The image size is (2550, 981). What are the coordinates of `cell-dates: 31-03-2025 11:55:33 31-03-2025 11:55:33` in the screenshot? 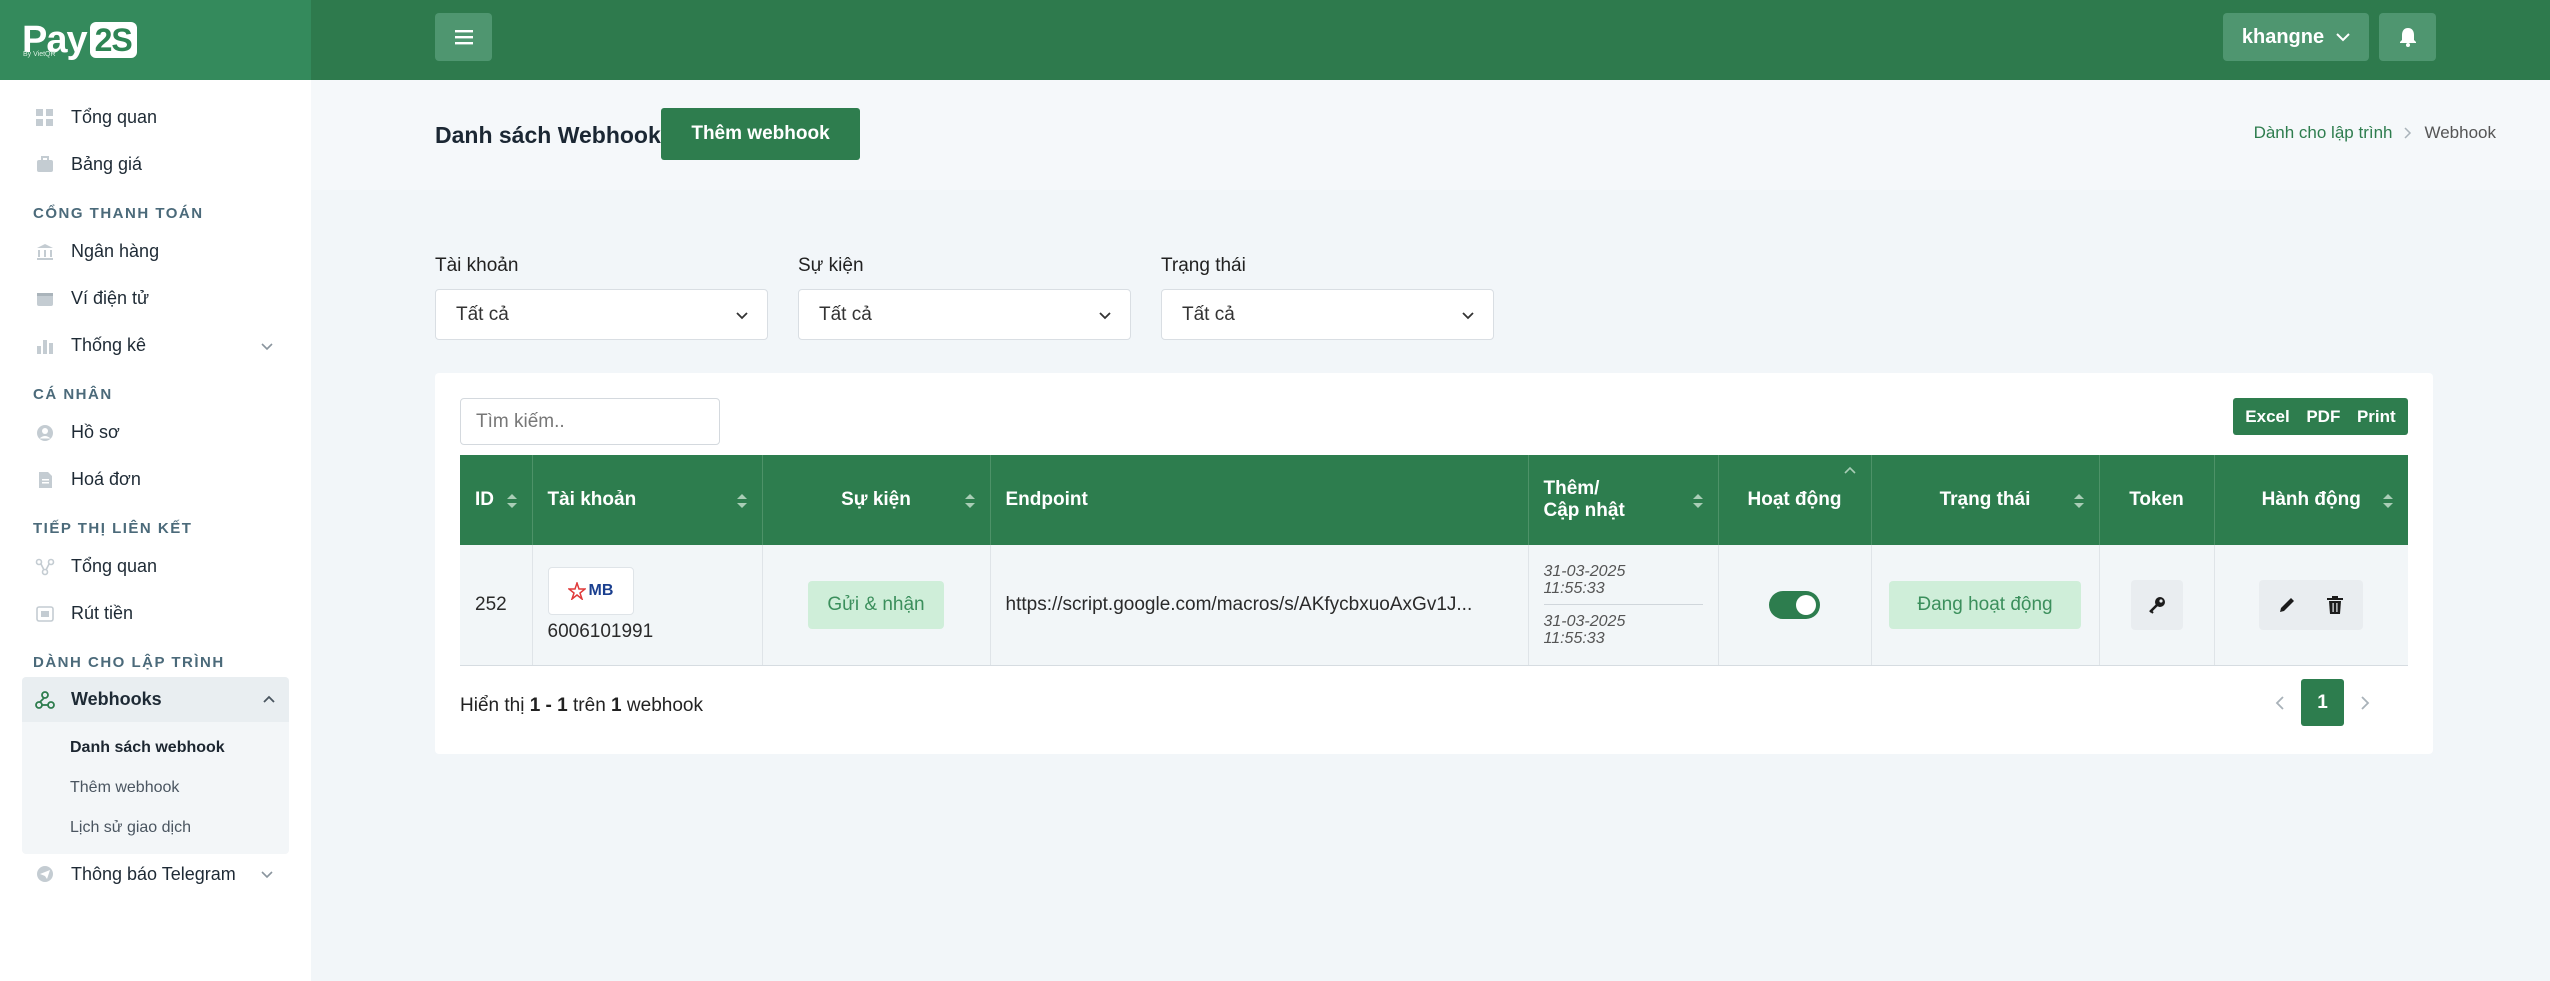 It's located at (1623, 605).